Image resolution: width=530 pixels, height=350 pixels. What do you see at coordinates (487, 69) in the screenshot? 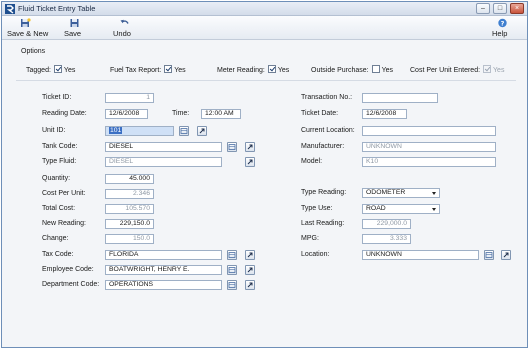
I see `cost-per-unit-entered-checkbox` at bounding box center [487, 69].